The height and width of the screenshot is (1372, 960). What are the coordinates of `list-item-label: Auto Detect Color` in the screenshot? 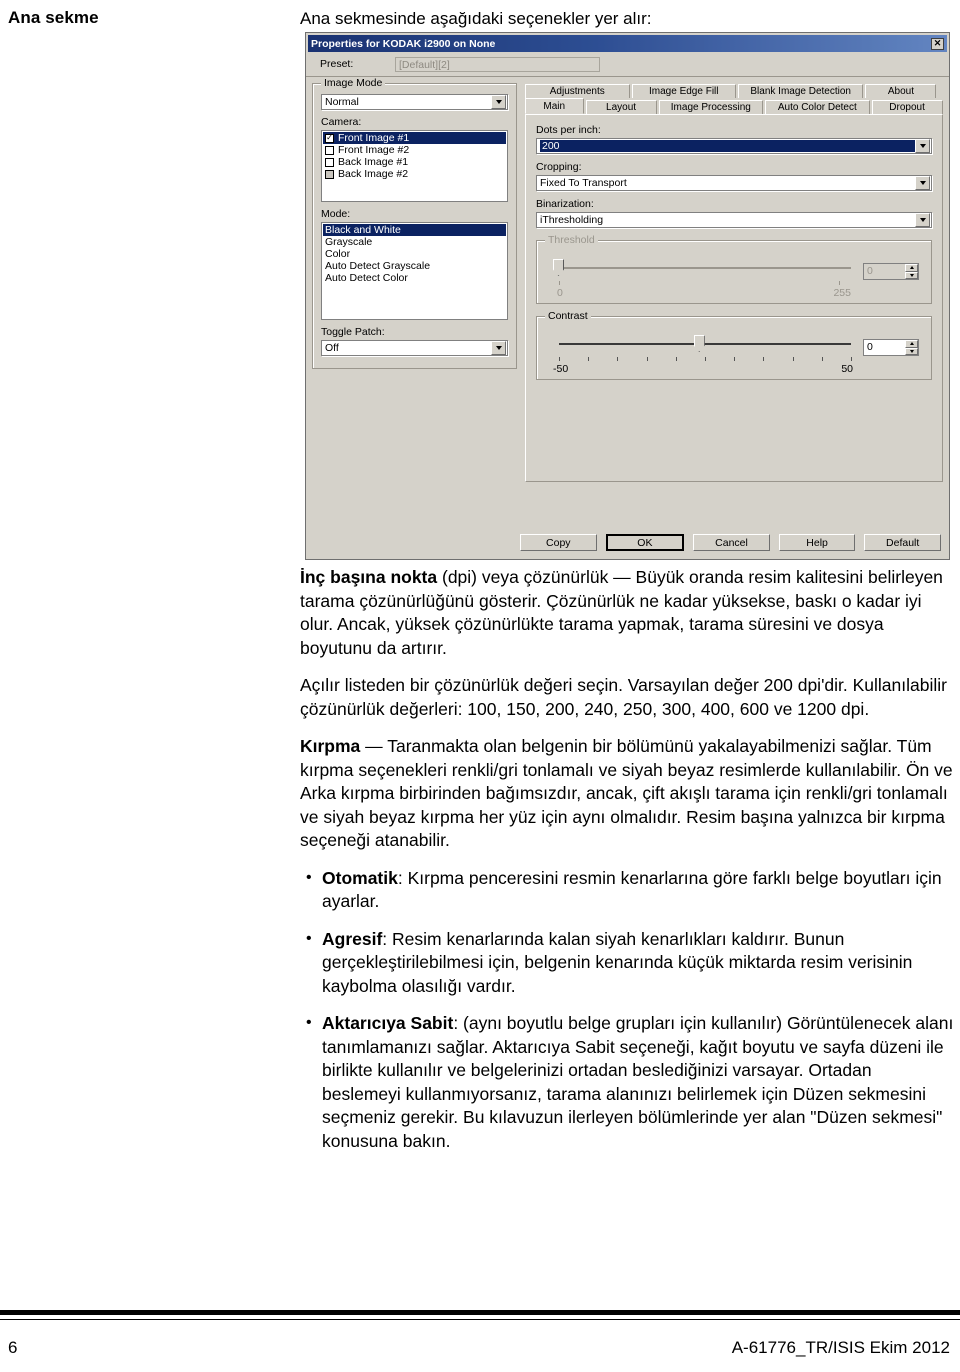 It's located at (366, 278).